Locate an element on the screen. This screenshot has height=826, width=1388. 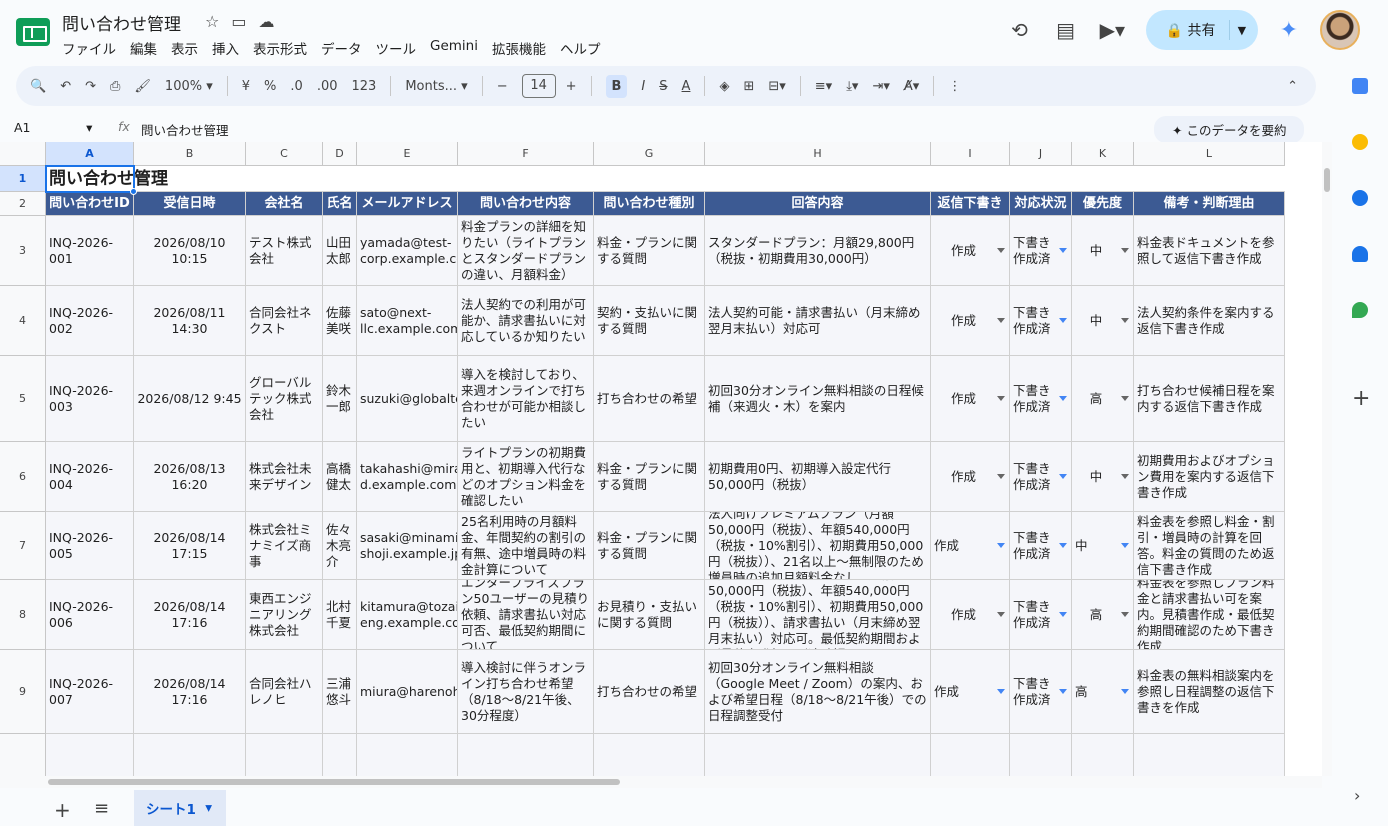
menu-view: 表示 is located at coordinates (184, 48).